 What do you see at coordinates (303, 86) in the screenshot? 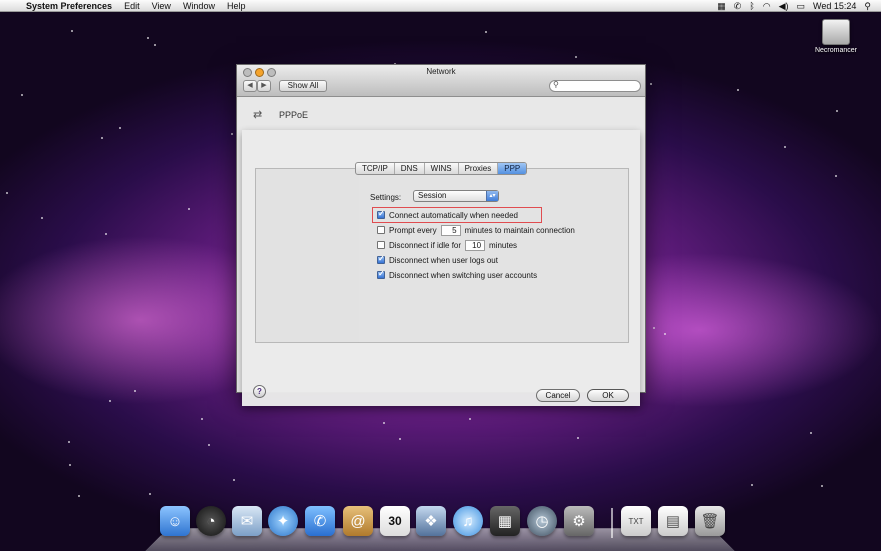
I see `show-all-button: Show All` at bounding box center [303, 86].